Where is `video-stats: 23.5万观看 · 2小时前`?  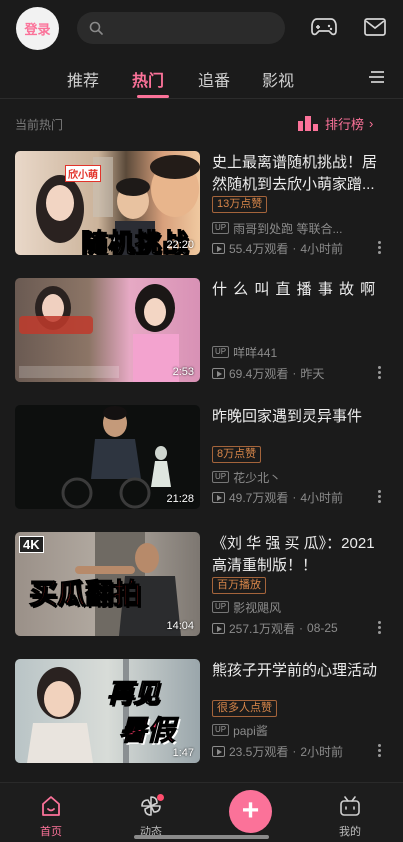 video-stats: 23.5万观看 · 2小时前 is located at coordinates (277, 751).